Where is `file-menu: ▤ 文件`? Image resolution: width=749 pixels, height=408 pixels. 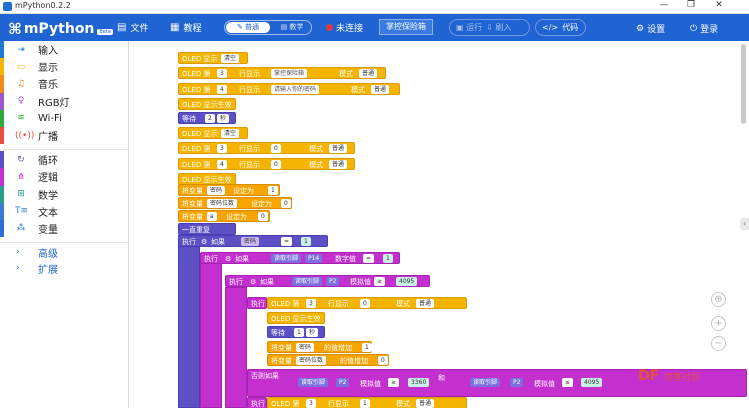
file-menu: ▤ 文件 is located at coordinates (132, 27).